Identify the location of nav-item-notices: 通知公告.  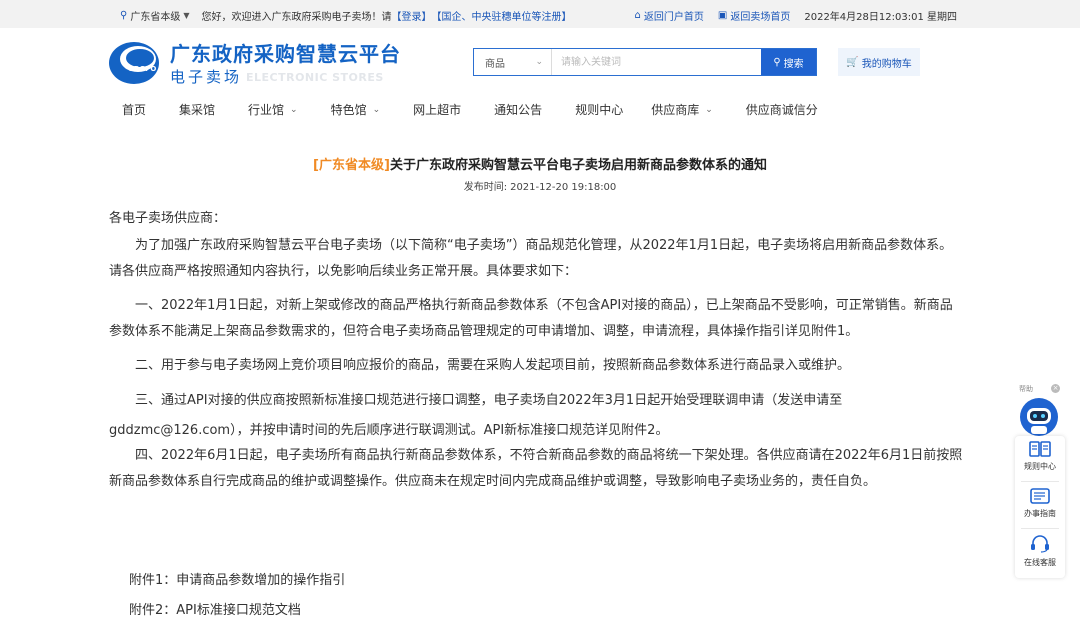
(518, 109).